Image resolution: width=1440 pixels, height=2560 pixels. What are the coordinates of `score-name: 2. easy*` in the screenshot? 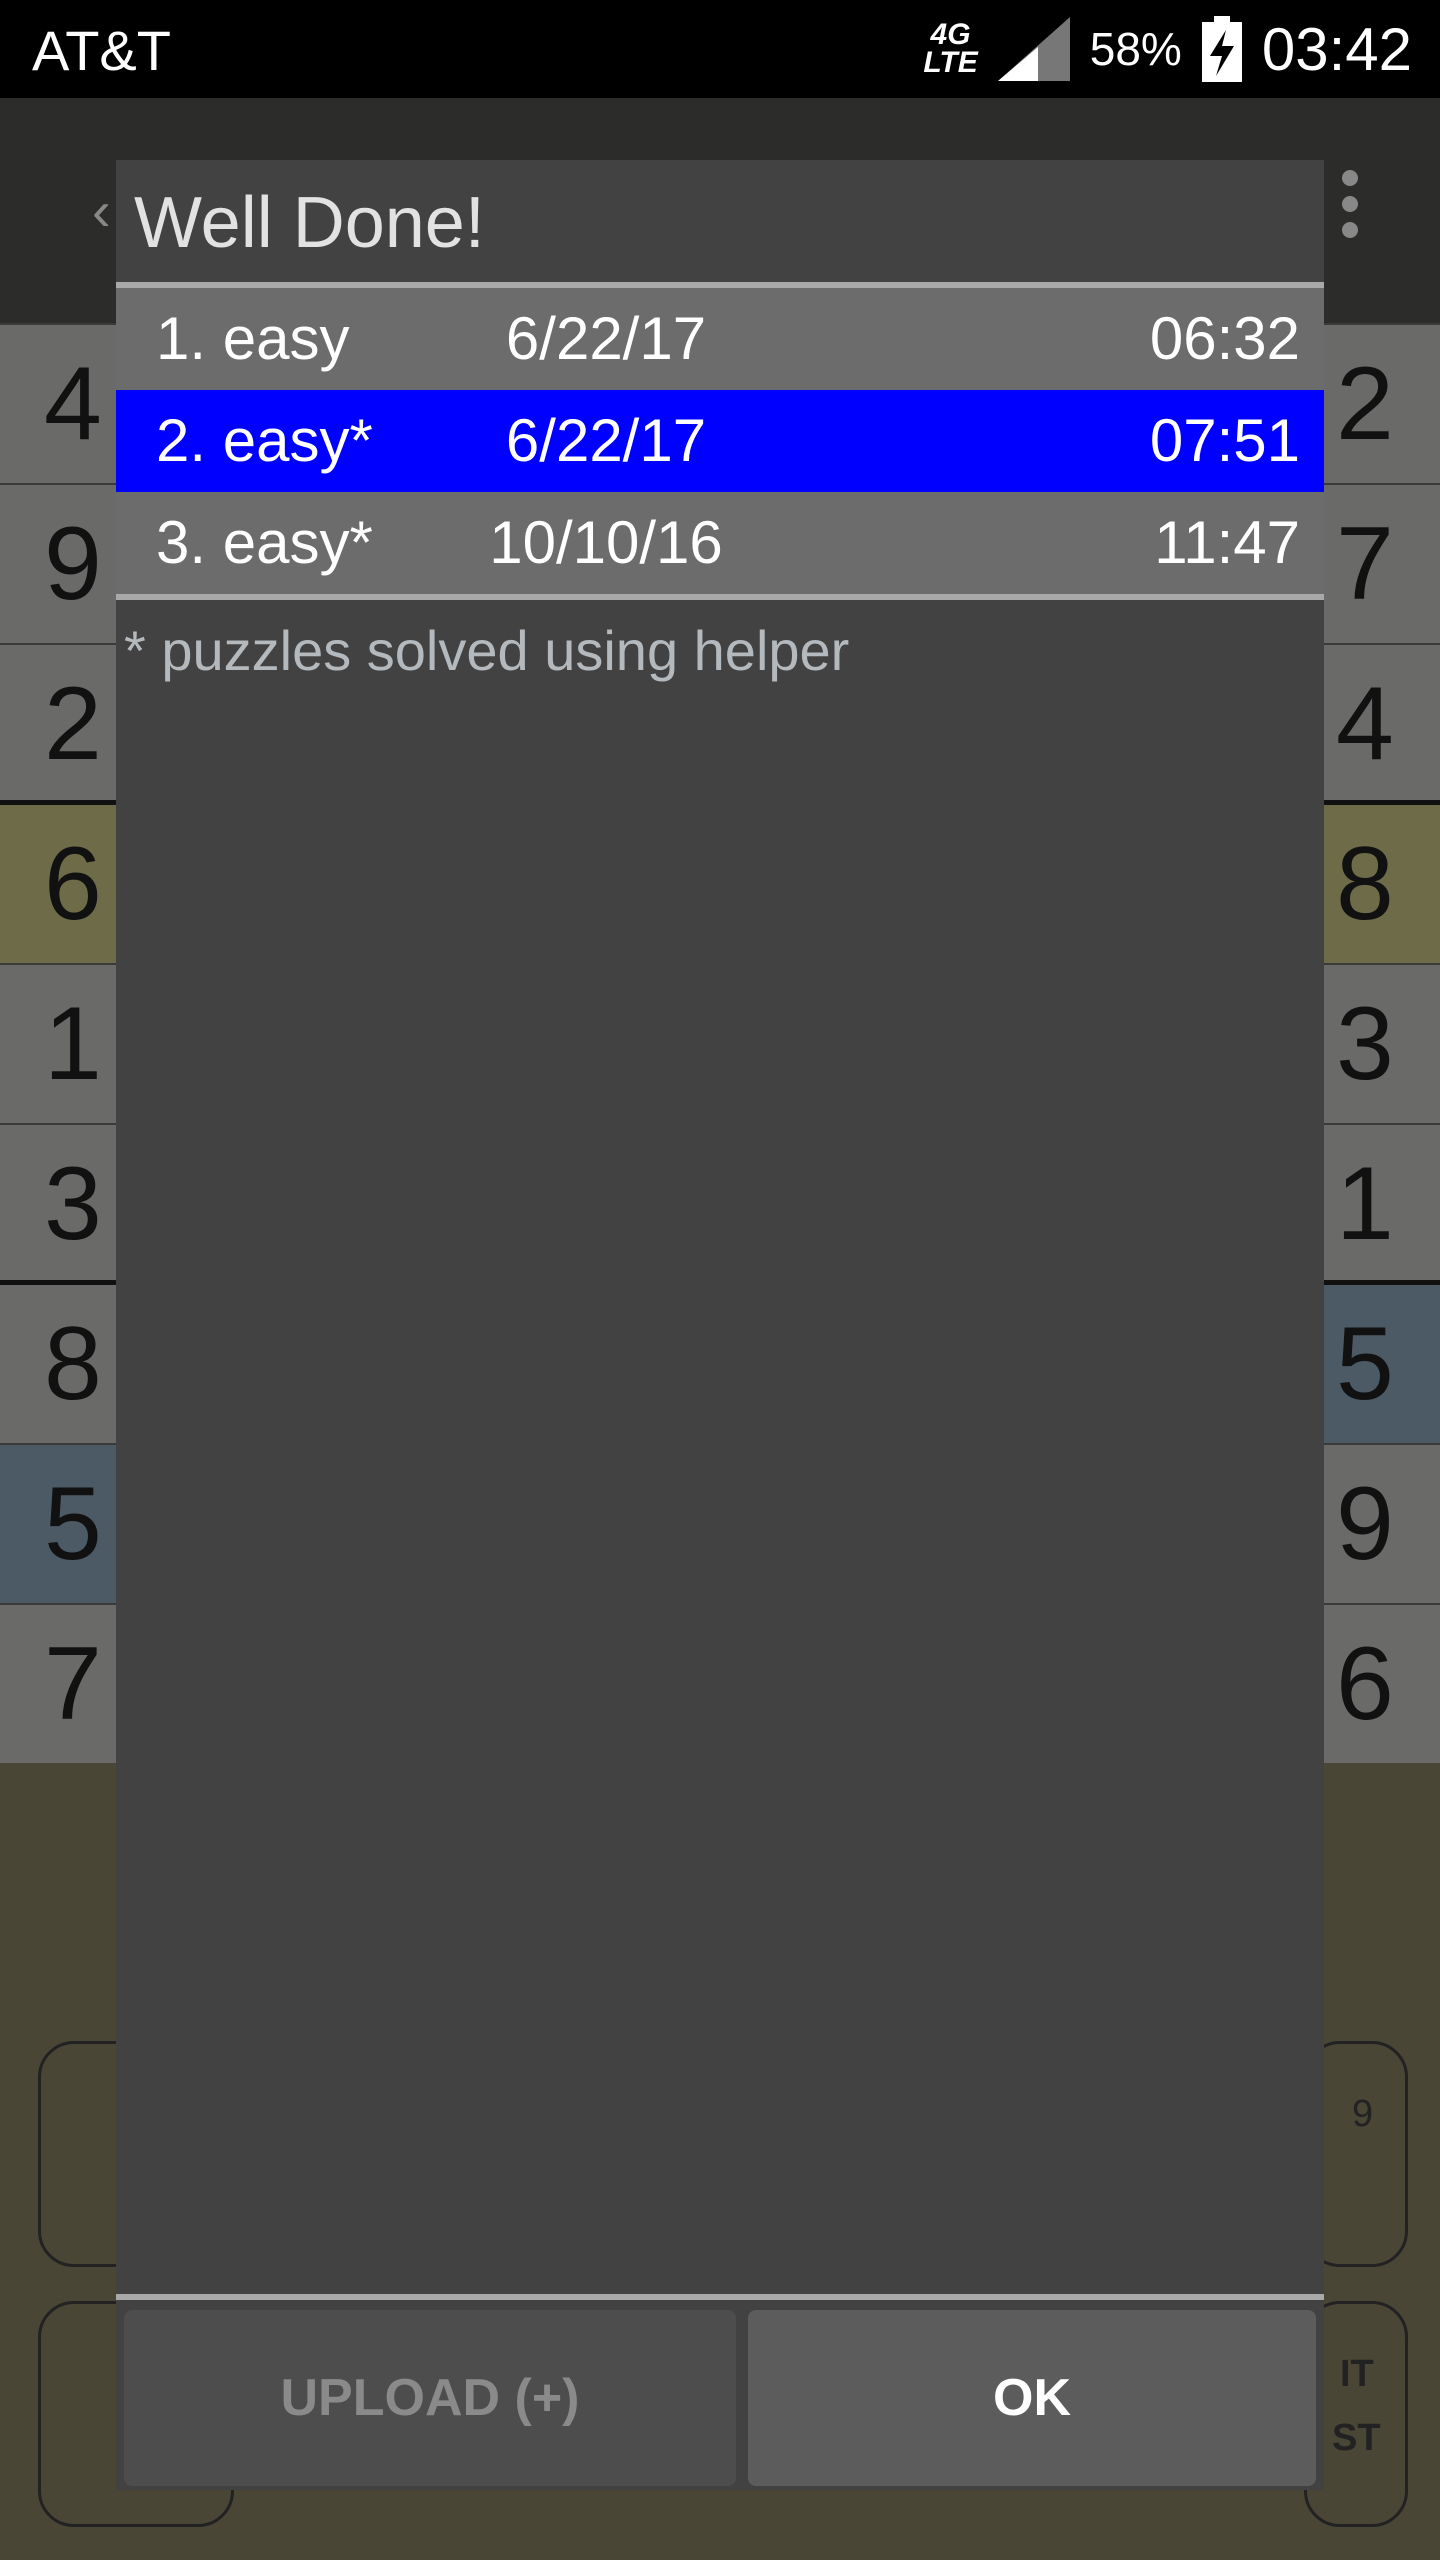 It's located at (264, 440).